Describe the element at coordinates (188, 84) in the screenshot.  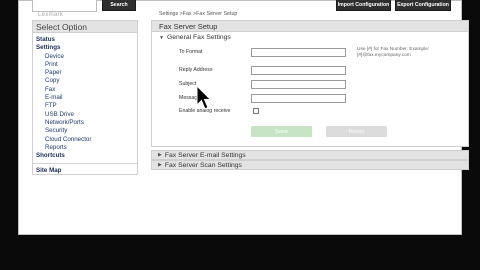
I see `subject-label: Subject` at that location.